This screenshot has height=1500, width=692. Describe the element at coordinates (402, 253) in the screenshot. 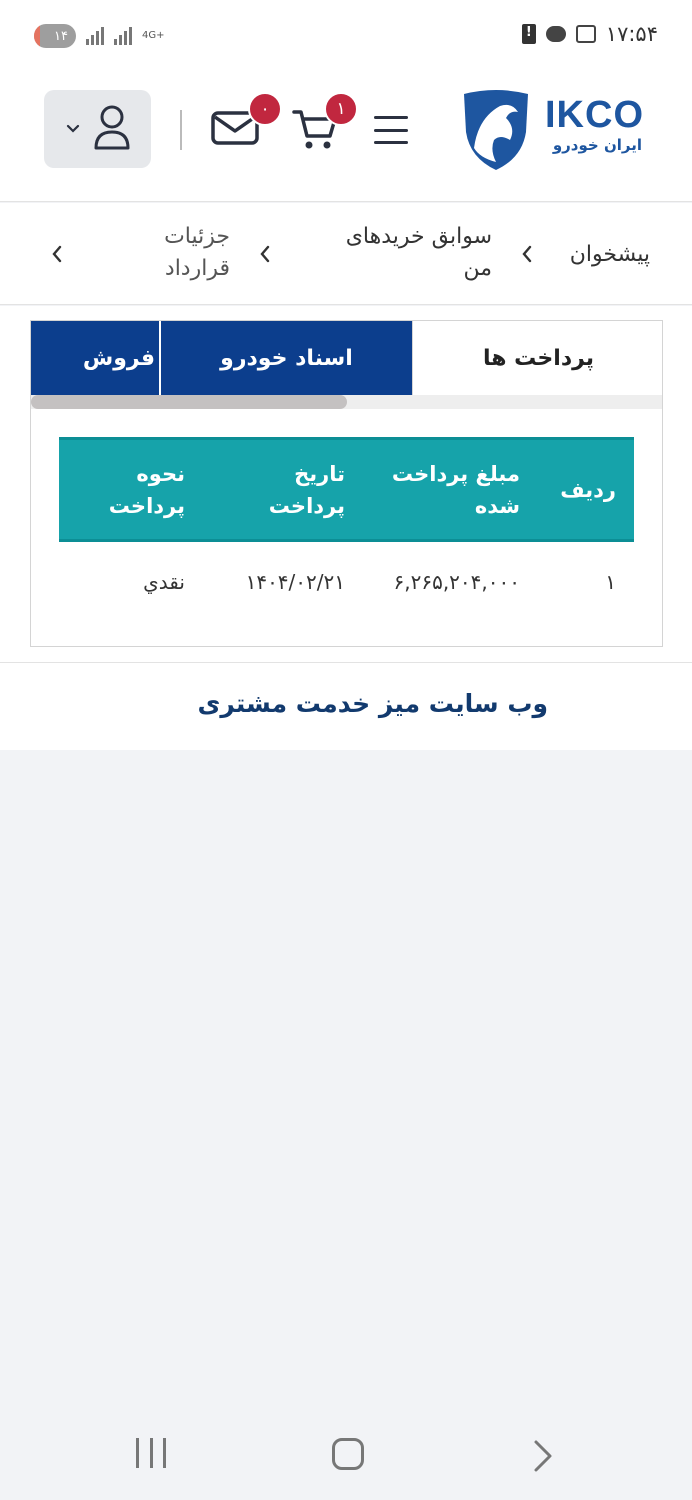

I see `breadcrumb-item-purchase-history: سوابق خریدهای من` at that location.